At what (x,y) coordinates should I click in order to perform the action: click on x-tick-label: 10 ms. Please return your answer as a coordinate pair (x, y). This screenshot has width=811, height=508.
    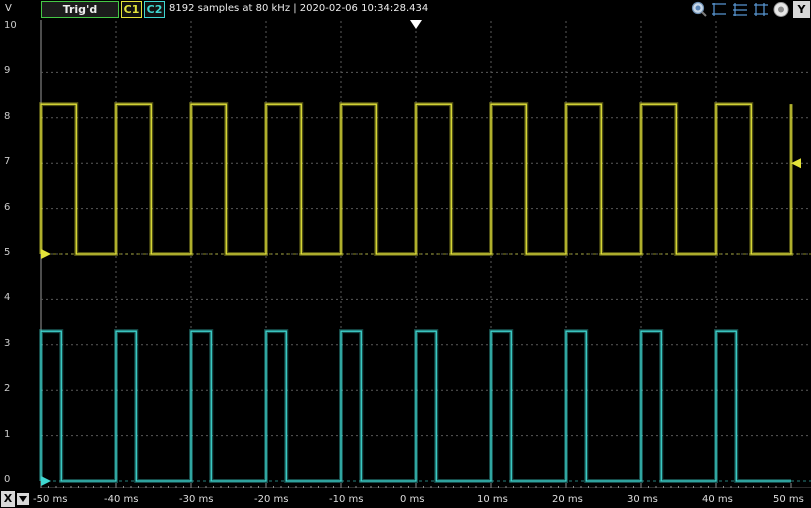
    Looking at the image, I should click on (492, 499).